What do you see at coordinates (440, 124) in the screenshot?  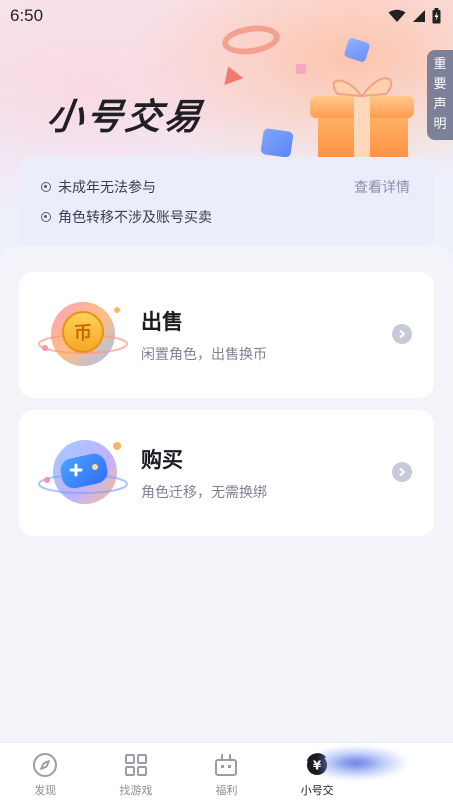 I see `side-button-char: 明` at bounding box center [440, 124].